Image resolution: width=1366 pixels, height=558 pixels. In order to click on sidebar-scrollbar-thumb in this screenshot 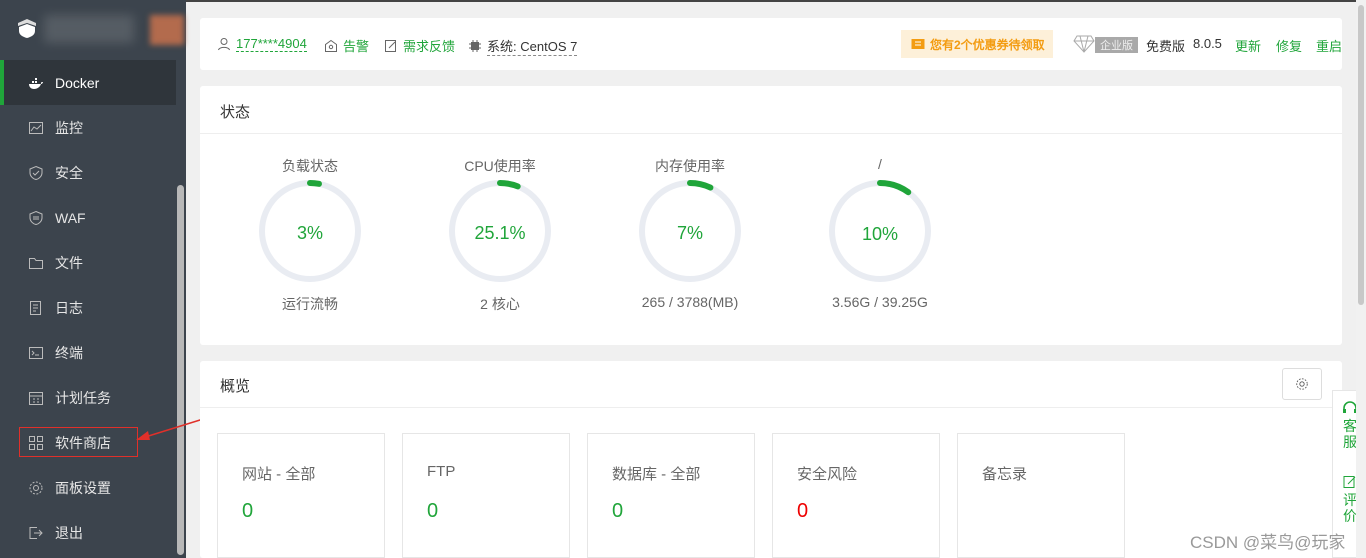, I will do `click(180, 370)`.